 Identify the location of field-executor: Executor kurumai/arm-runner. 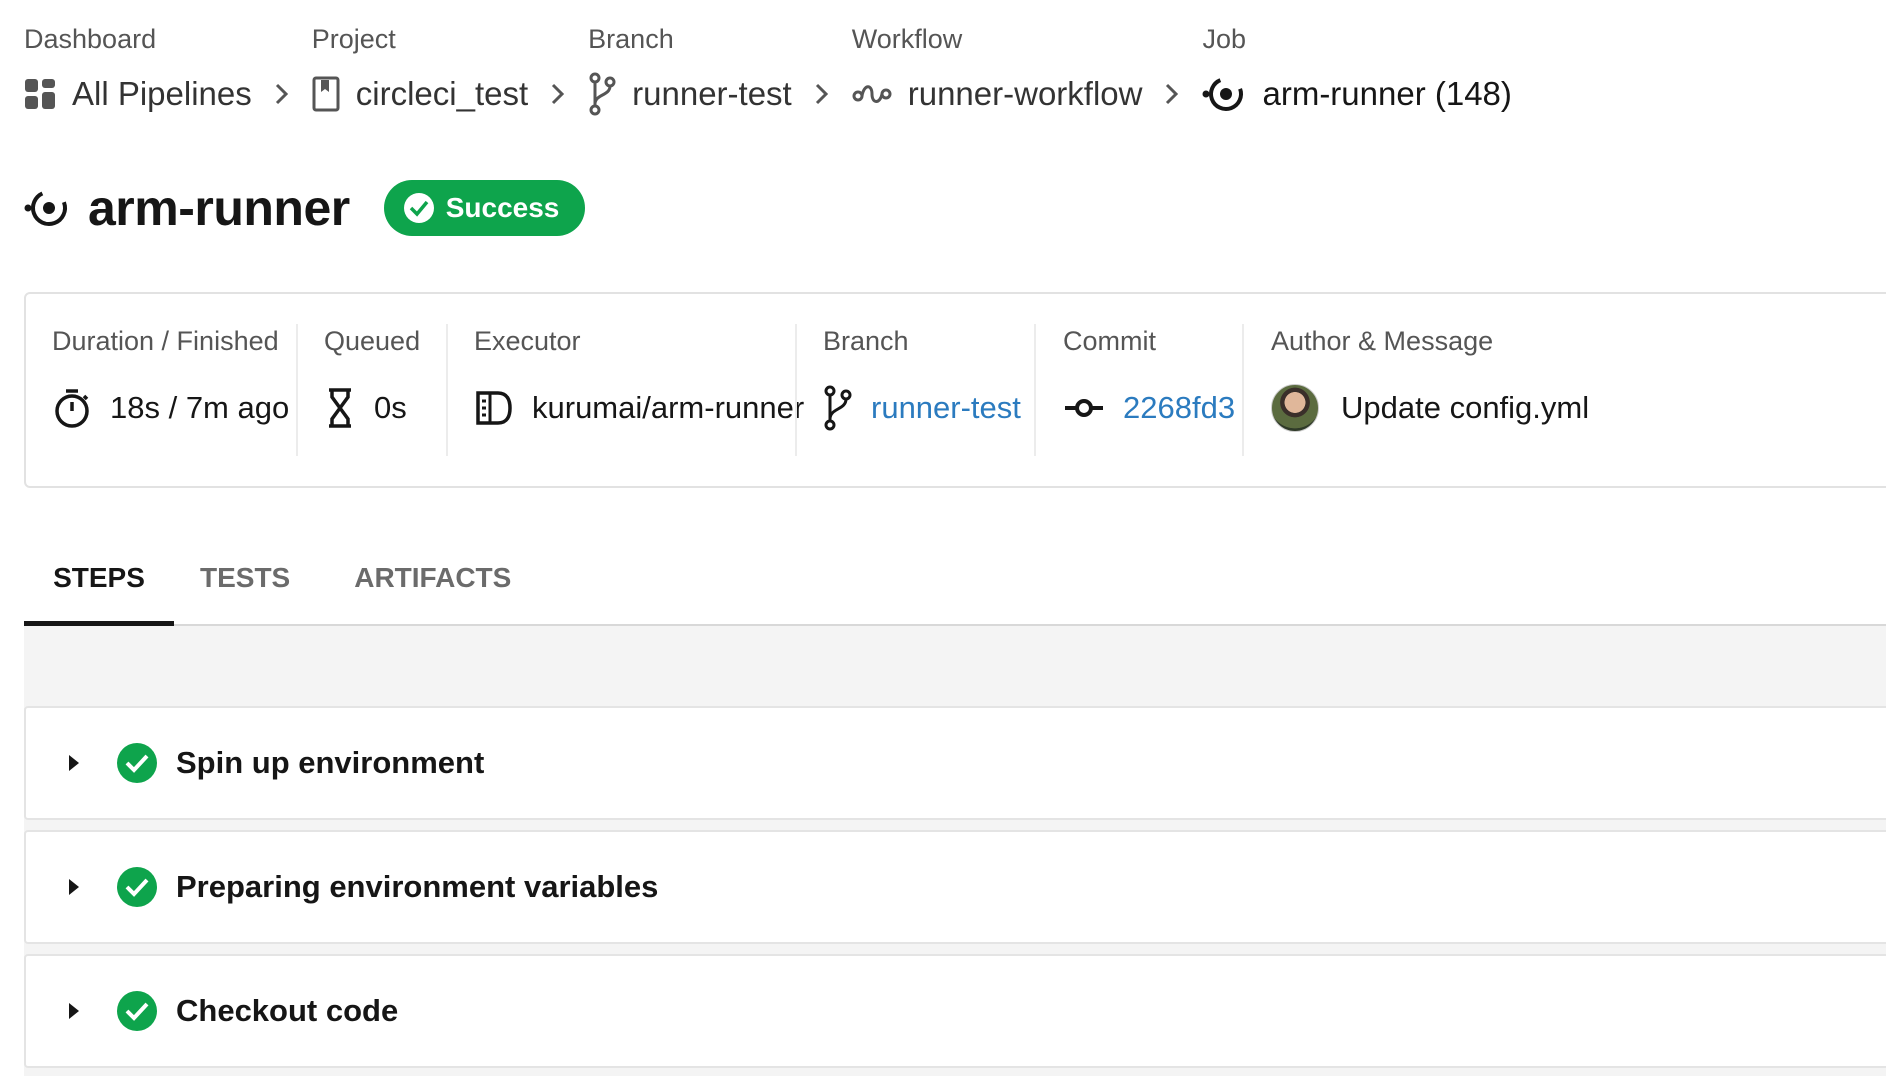
(639, 392).